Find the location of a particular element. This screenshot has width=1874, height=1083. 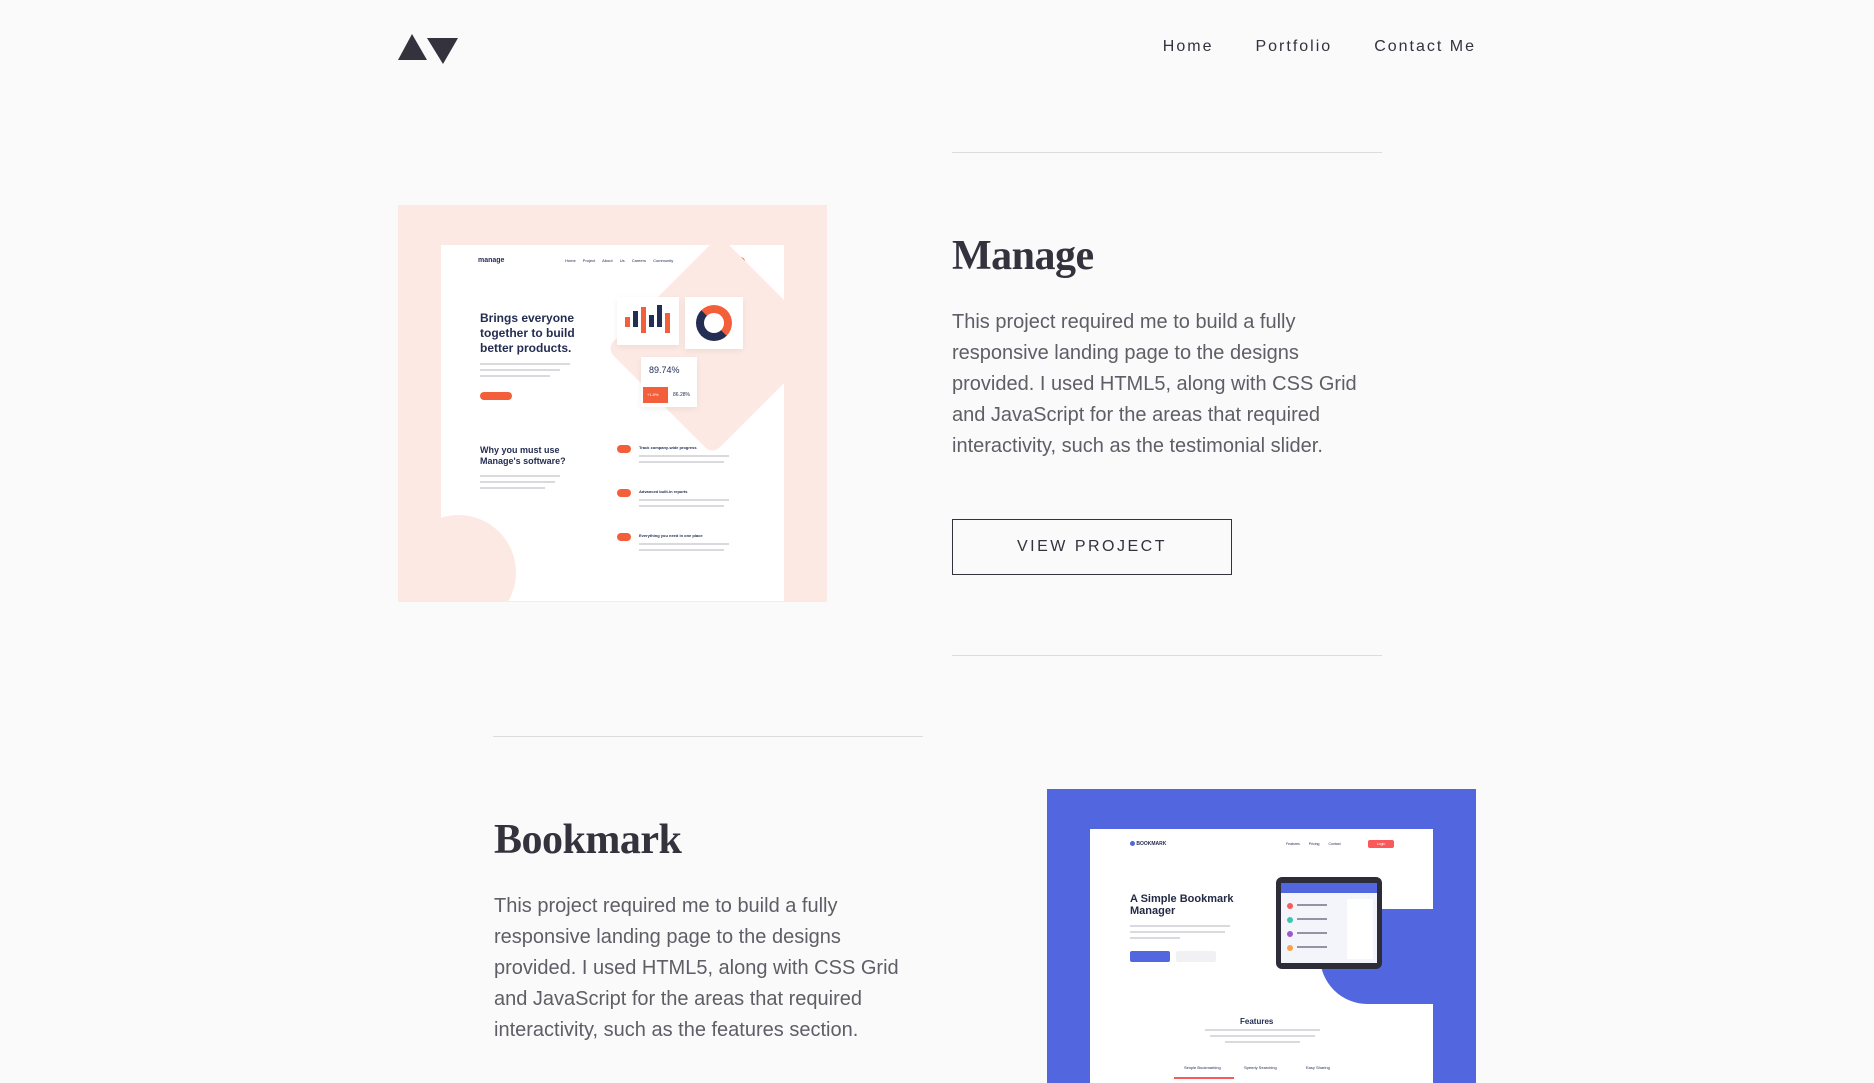

project-title-manage: Manage is located at coordinates (1023, 256).